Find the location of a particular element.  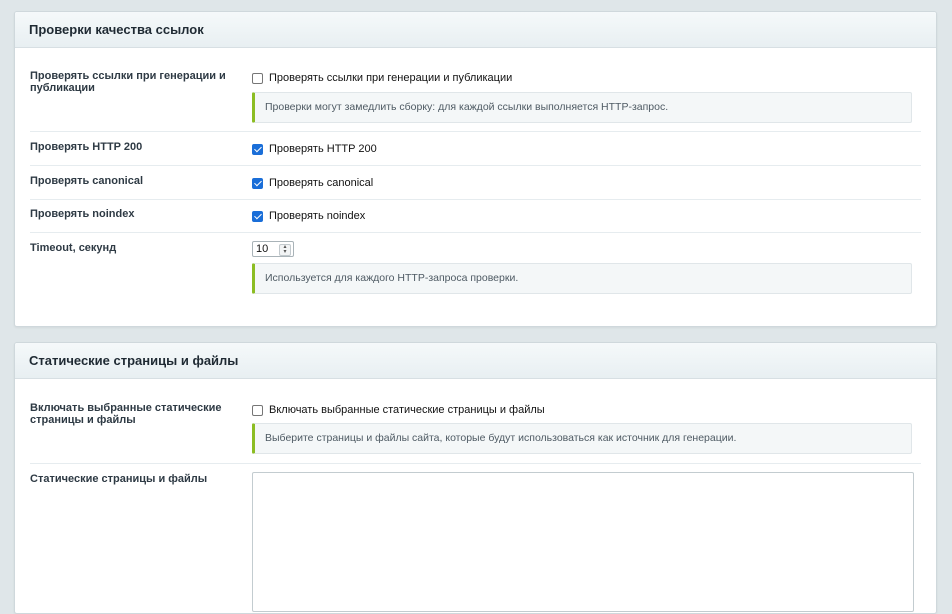

panel-header: Проверки качества ссылок is located at coordinates (475, 30).